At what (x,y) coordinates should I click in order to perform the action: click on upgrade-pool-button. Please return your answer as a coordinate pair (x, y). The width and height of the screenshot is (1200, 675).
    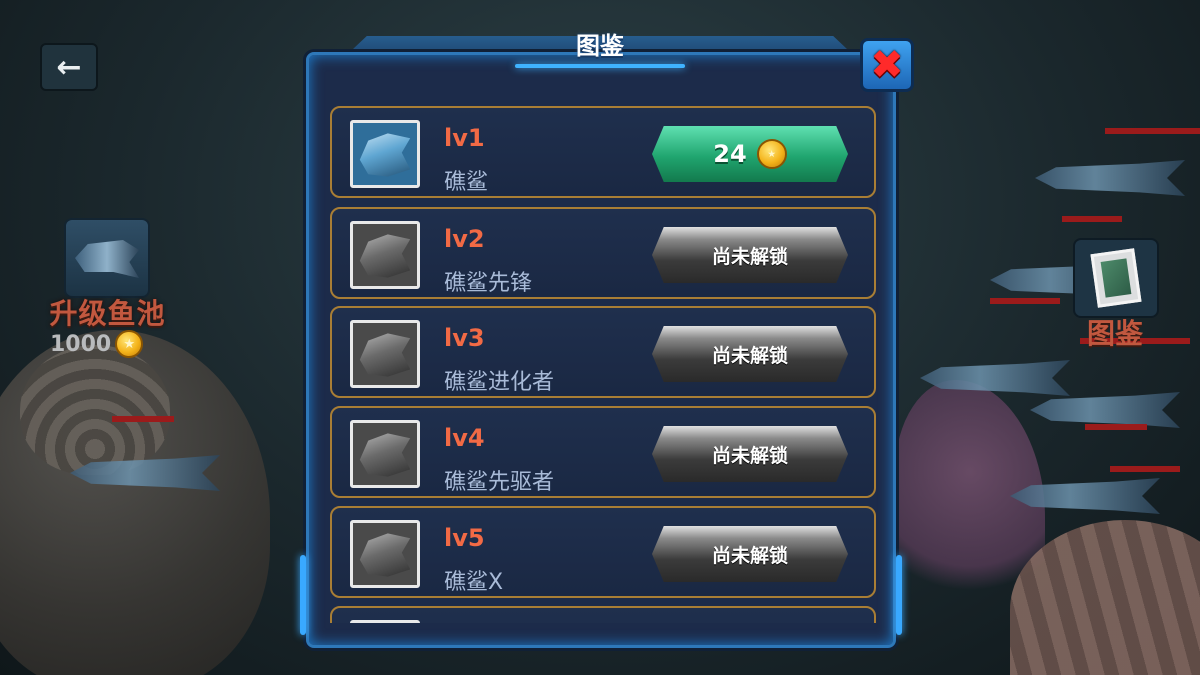
    Looking at the image, I should click on (107, 258).